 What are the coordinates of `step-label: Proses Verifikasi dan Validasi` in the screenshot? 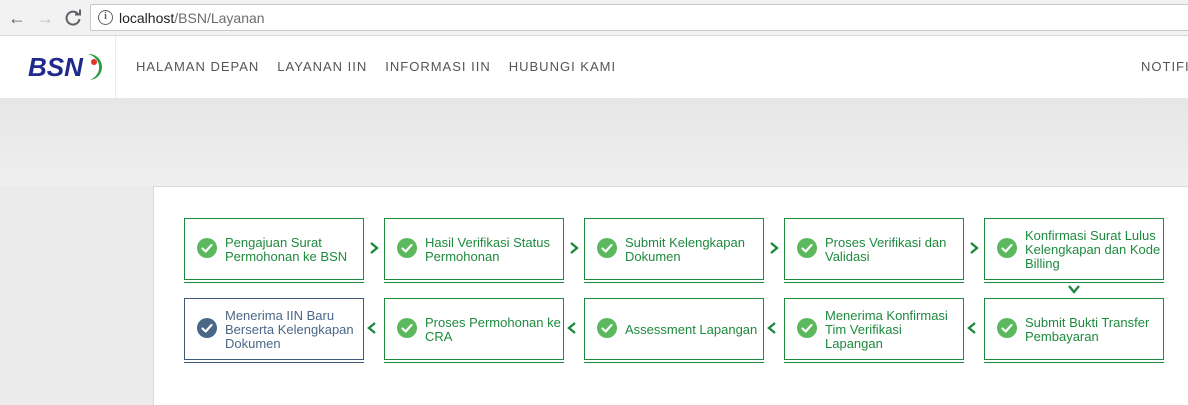 It's located at (886, 249).